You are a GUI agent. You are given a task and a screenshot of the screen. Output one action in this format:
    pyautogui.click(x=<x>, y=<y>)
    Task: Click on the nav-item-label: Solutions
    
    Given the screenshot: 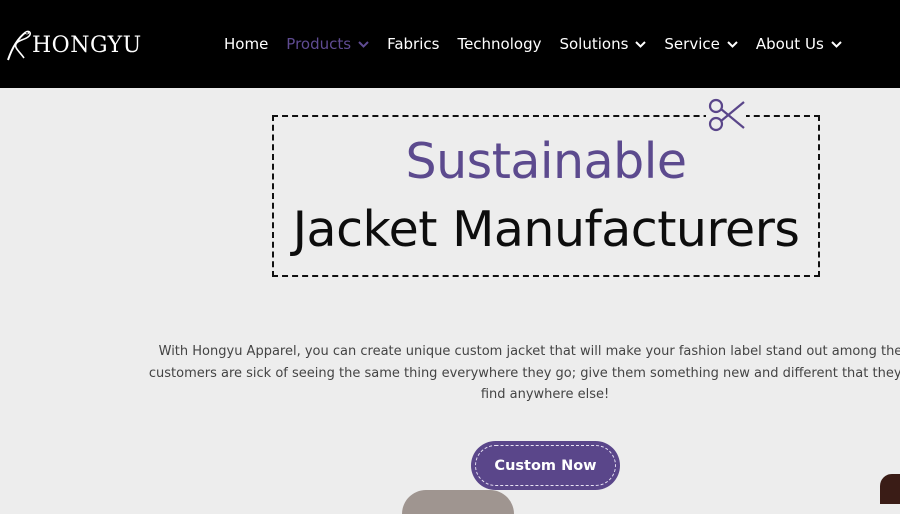 What is the action you would take?
    pyautogui.click(x=594, y=44)
    